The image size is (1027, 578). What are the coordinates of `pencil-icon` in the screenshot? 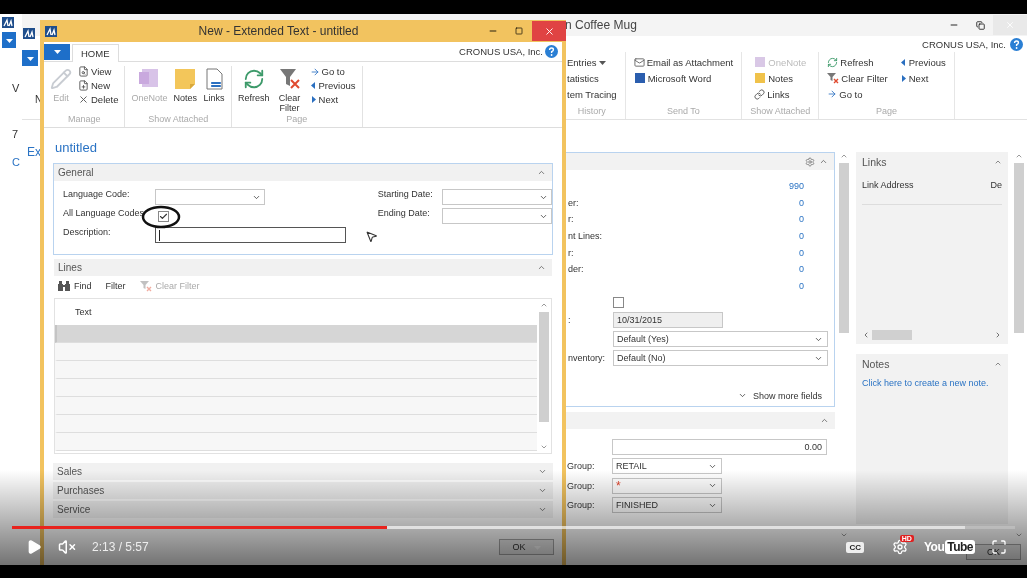 It's located at (61, 79).